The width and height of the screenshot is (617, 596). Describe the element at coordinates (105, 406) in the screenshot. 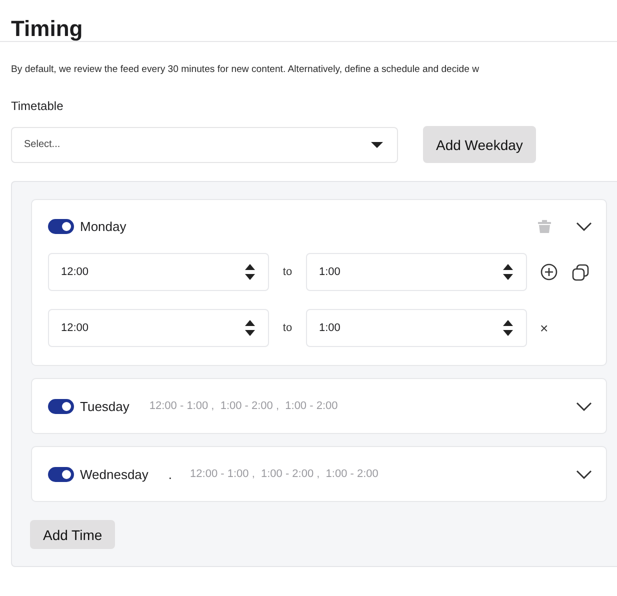

I see `day-name: Tuesday` at that location.